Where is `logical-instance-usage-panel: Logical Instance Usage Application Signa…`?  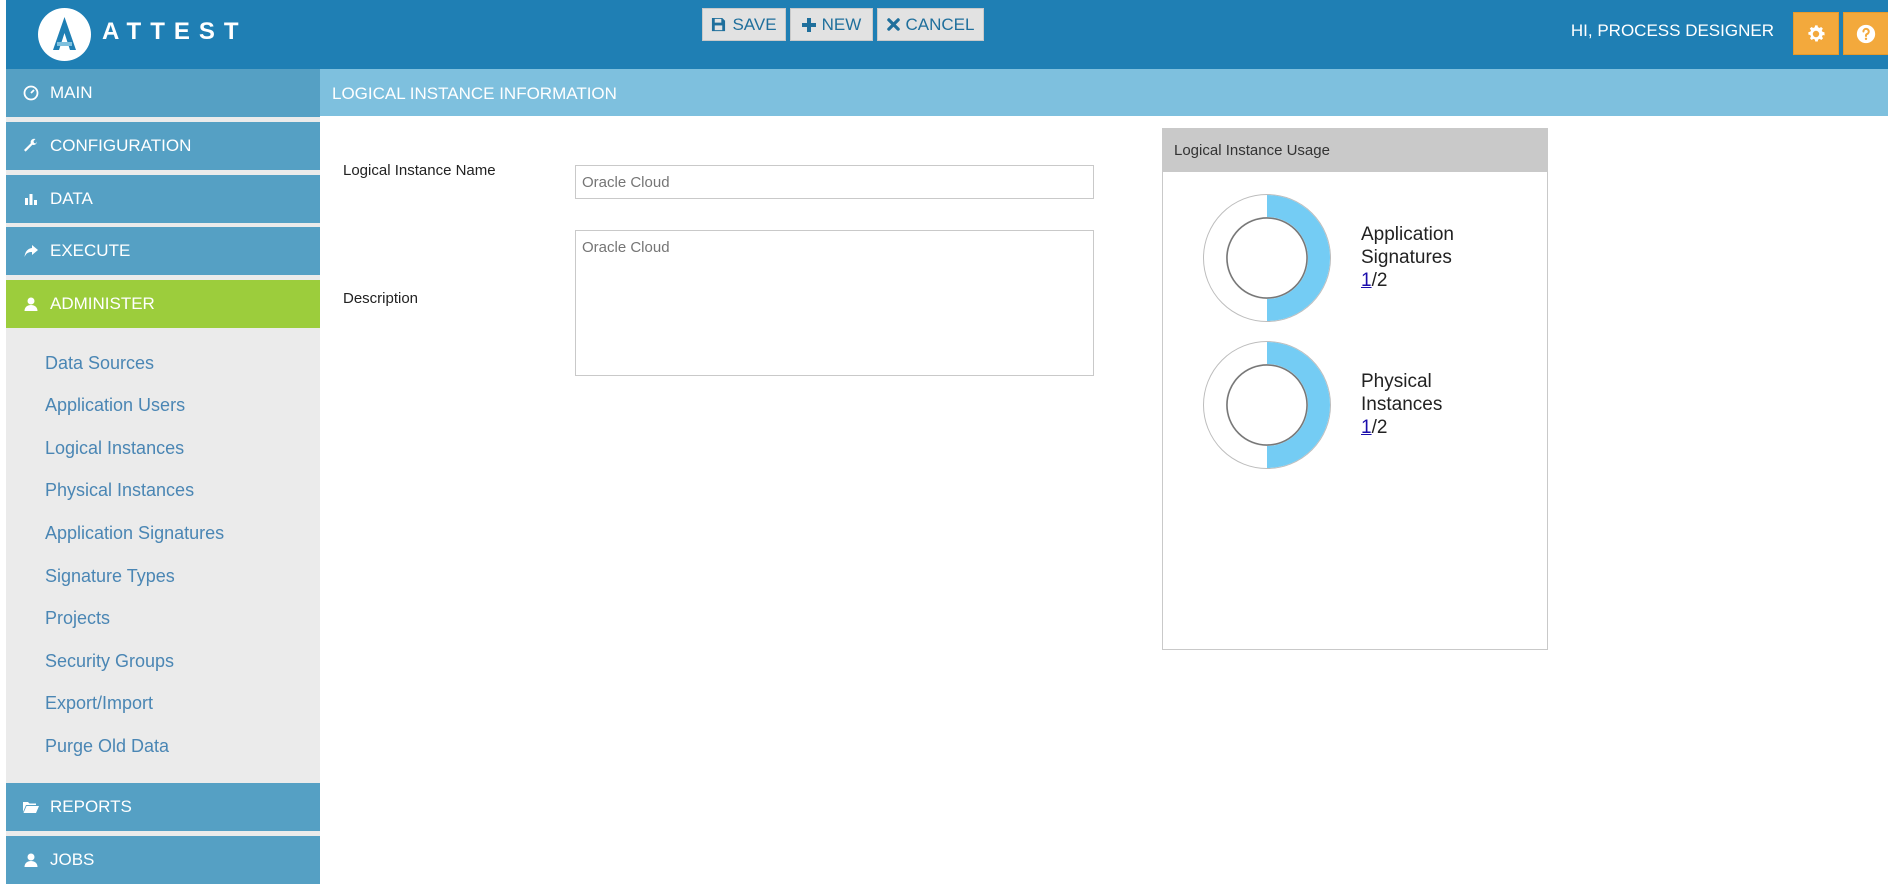
logical-instance-usage-panel: Logical Instance Usage Application Signa… is located at coordinates (1355, 389).